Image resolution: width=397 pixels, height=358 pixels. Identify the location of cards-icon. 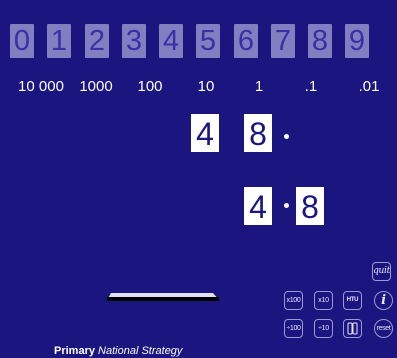
(352, 328).